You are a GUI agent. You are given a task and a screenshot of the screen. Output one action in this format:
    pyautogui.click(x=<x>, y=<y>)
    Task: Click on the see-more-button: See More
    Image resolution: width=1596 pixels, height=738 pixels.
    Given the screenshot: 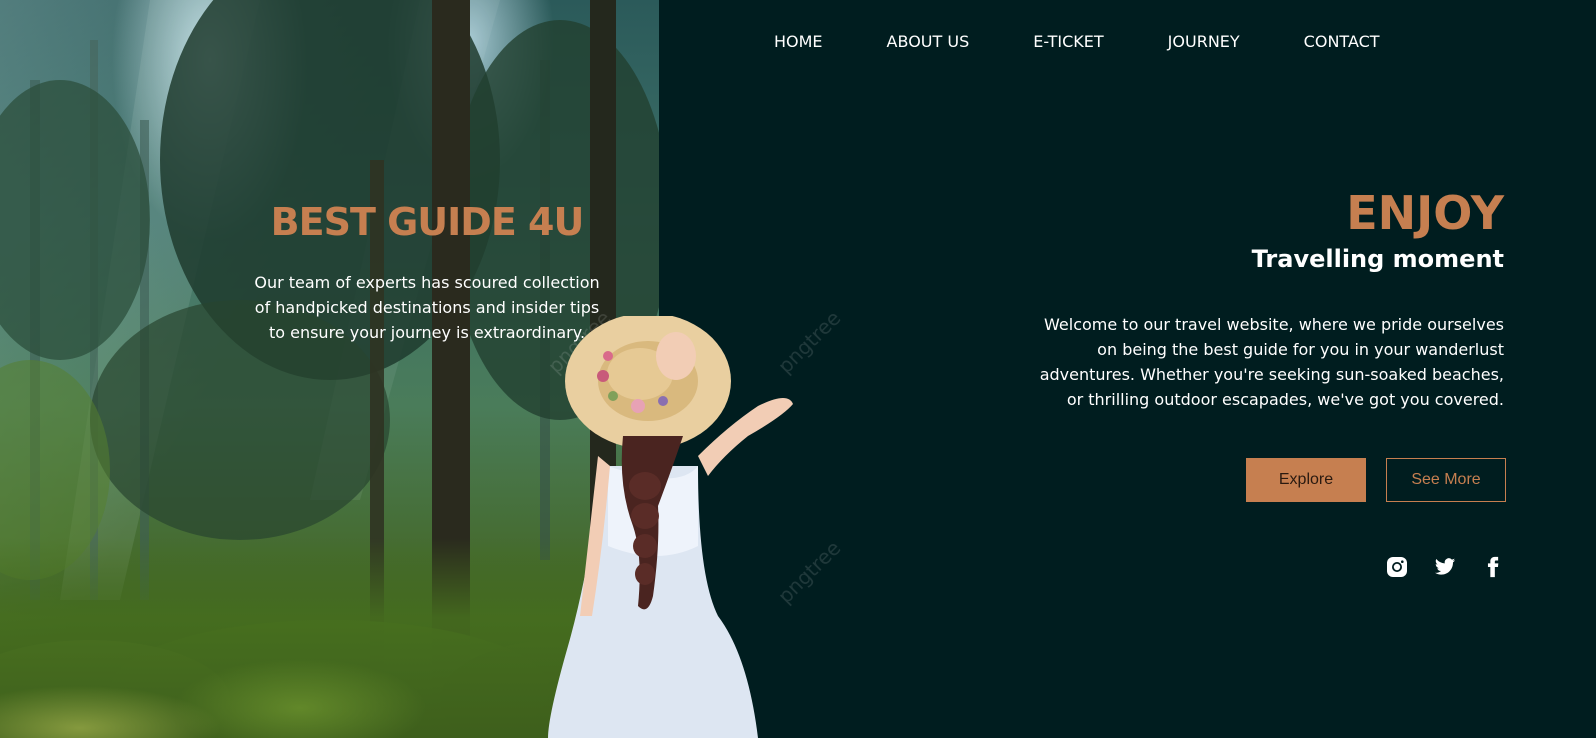 What is the action you would take?
    pyautogui.click(x=1446, y=480)
    